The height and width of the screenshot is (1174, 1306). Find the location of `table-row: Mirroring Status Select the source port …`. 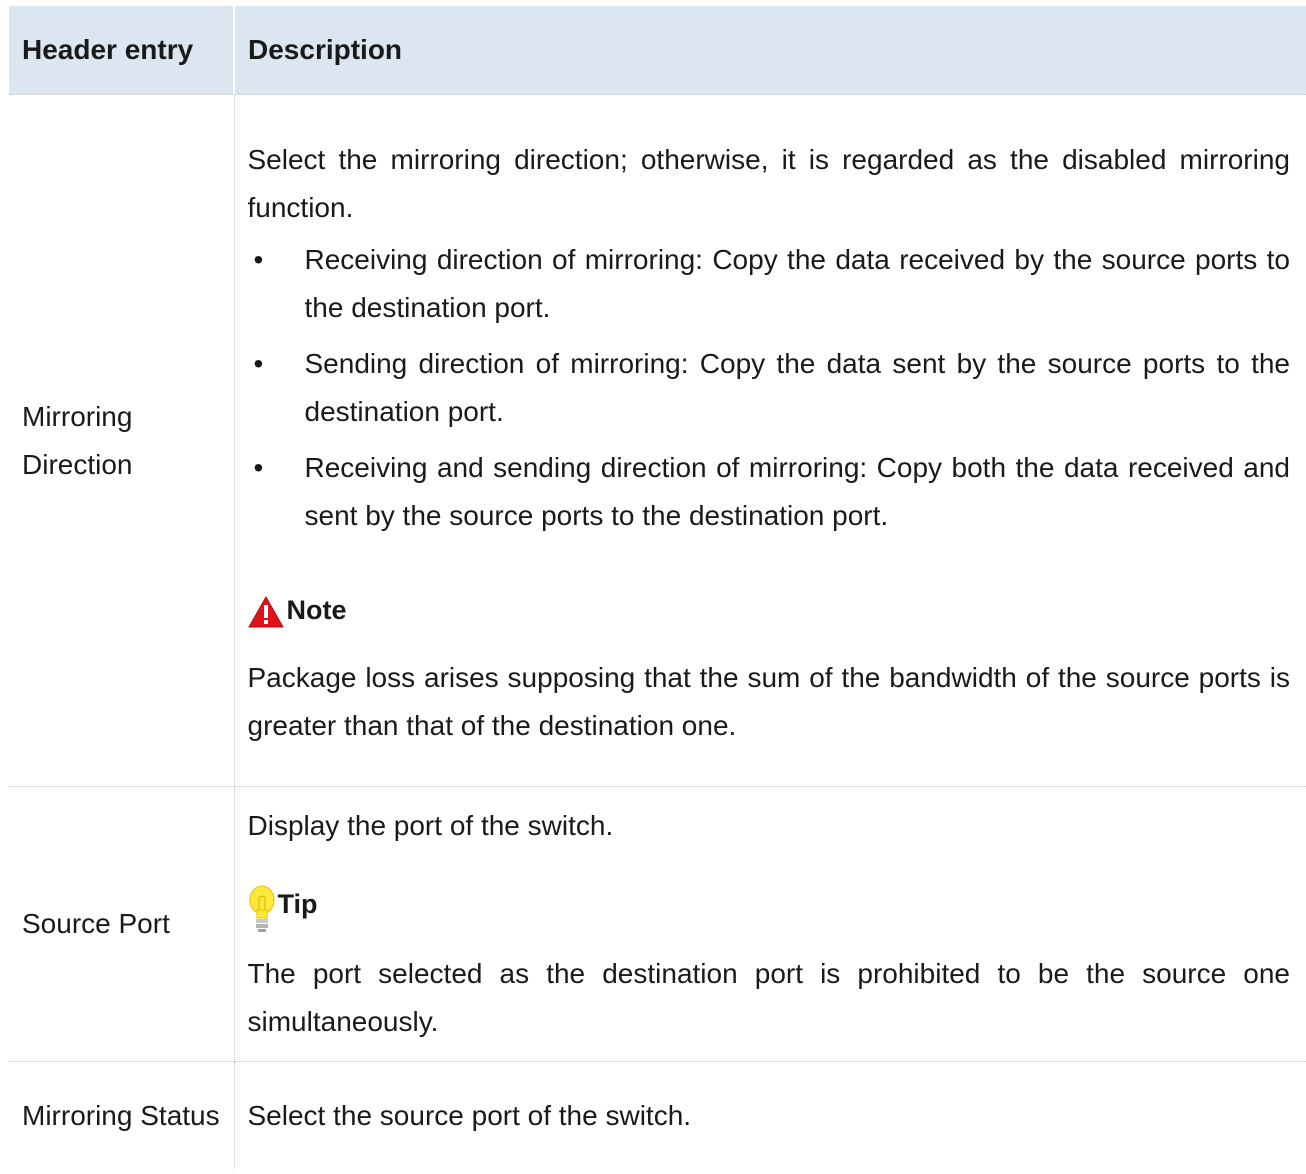

table-row: Mirroring Status Select the source port … is located at coordinates (657, 1115).